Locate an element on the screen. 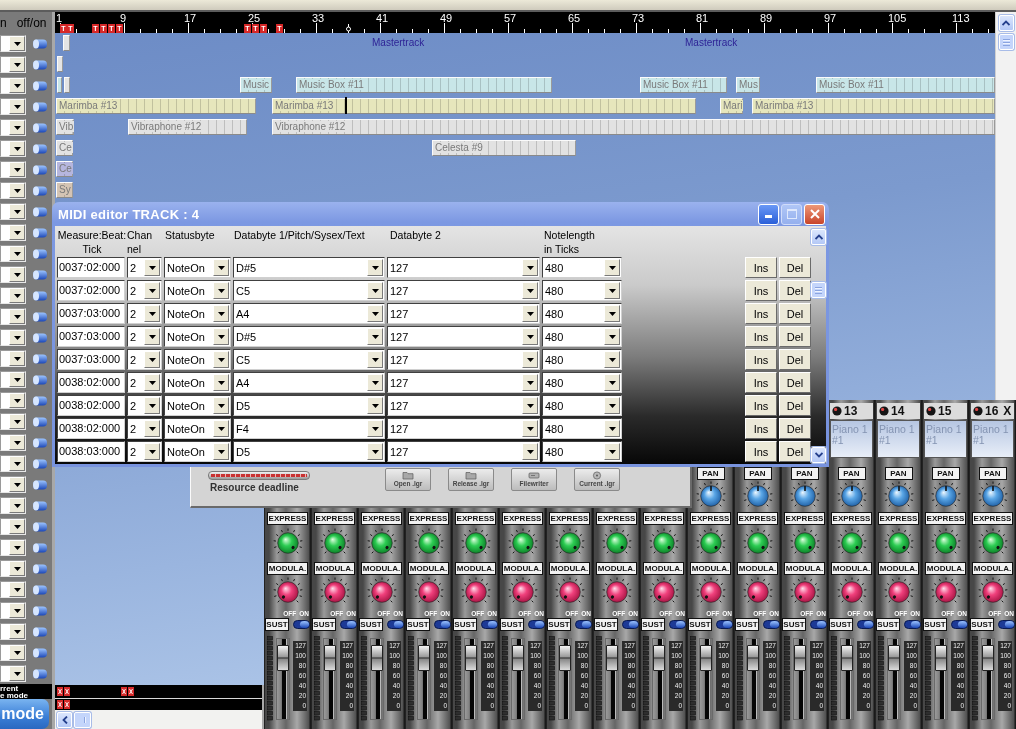 This screenshot has height=729, width=1016. pitch-dropdown: C5 is located at coordinates (309, 290).